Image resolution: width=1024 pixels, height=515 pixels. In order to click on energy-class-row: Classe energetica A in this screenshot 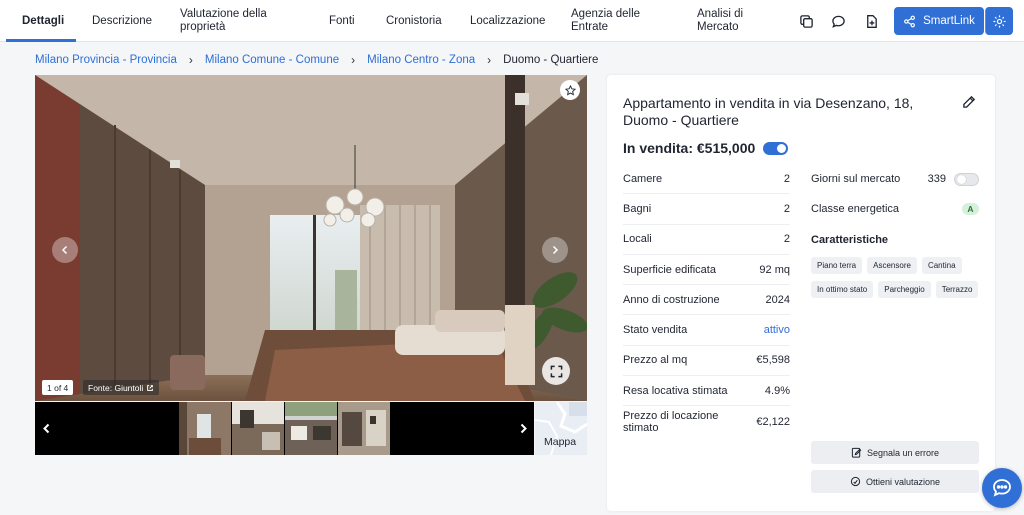, I will do `click(895, 209)`.